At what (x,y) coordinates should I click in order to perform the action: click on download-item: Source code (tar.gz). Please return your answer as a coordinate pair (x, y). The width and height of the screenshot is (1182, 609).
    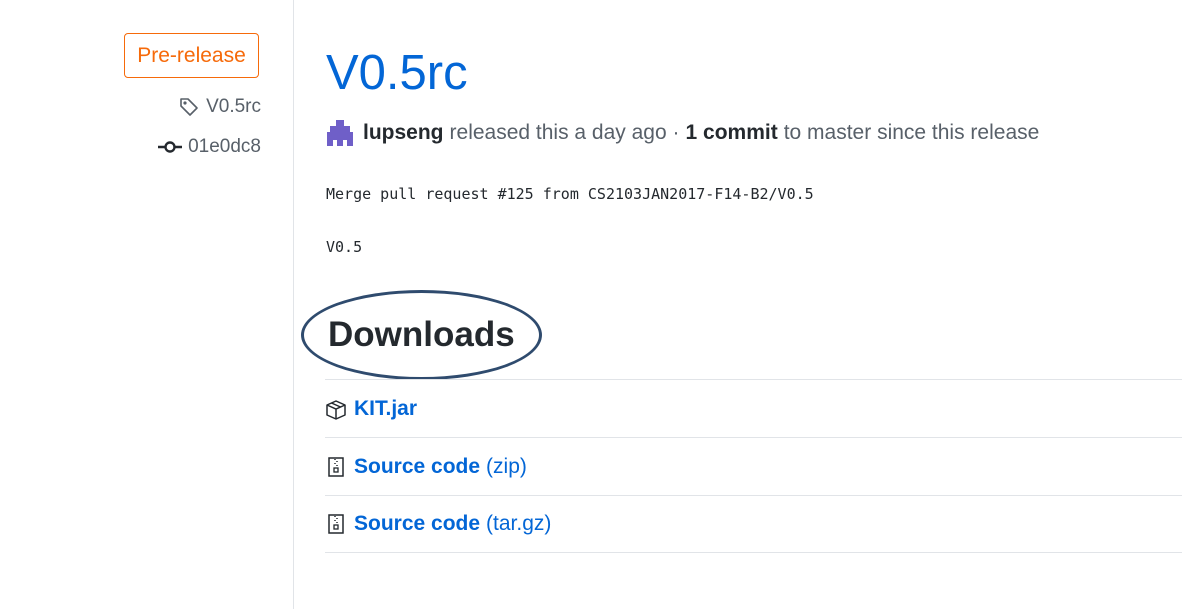
    Looking at the image, I should click on (753, 524).